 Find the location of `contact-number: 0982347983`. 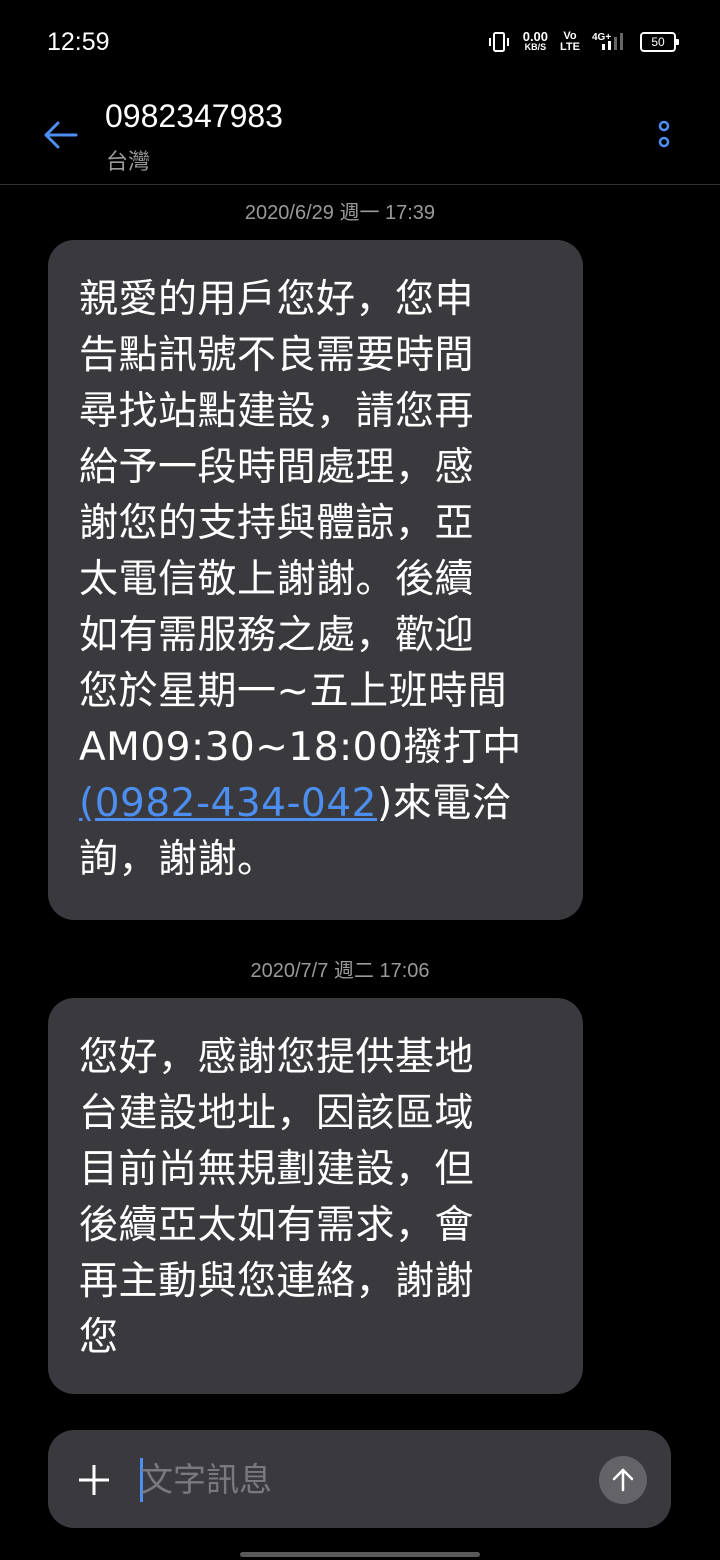

contact-number: 0982347983 is located at coordinates (194, 116).